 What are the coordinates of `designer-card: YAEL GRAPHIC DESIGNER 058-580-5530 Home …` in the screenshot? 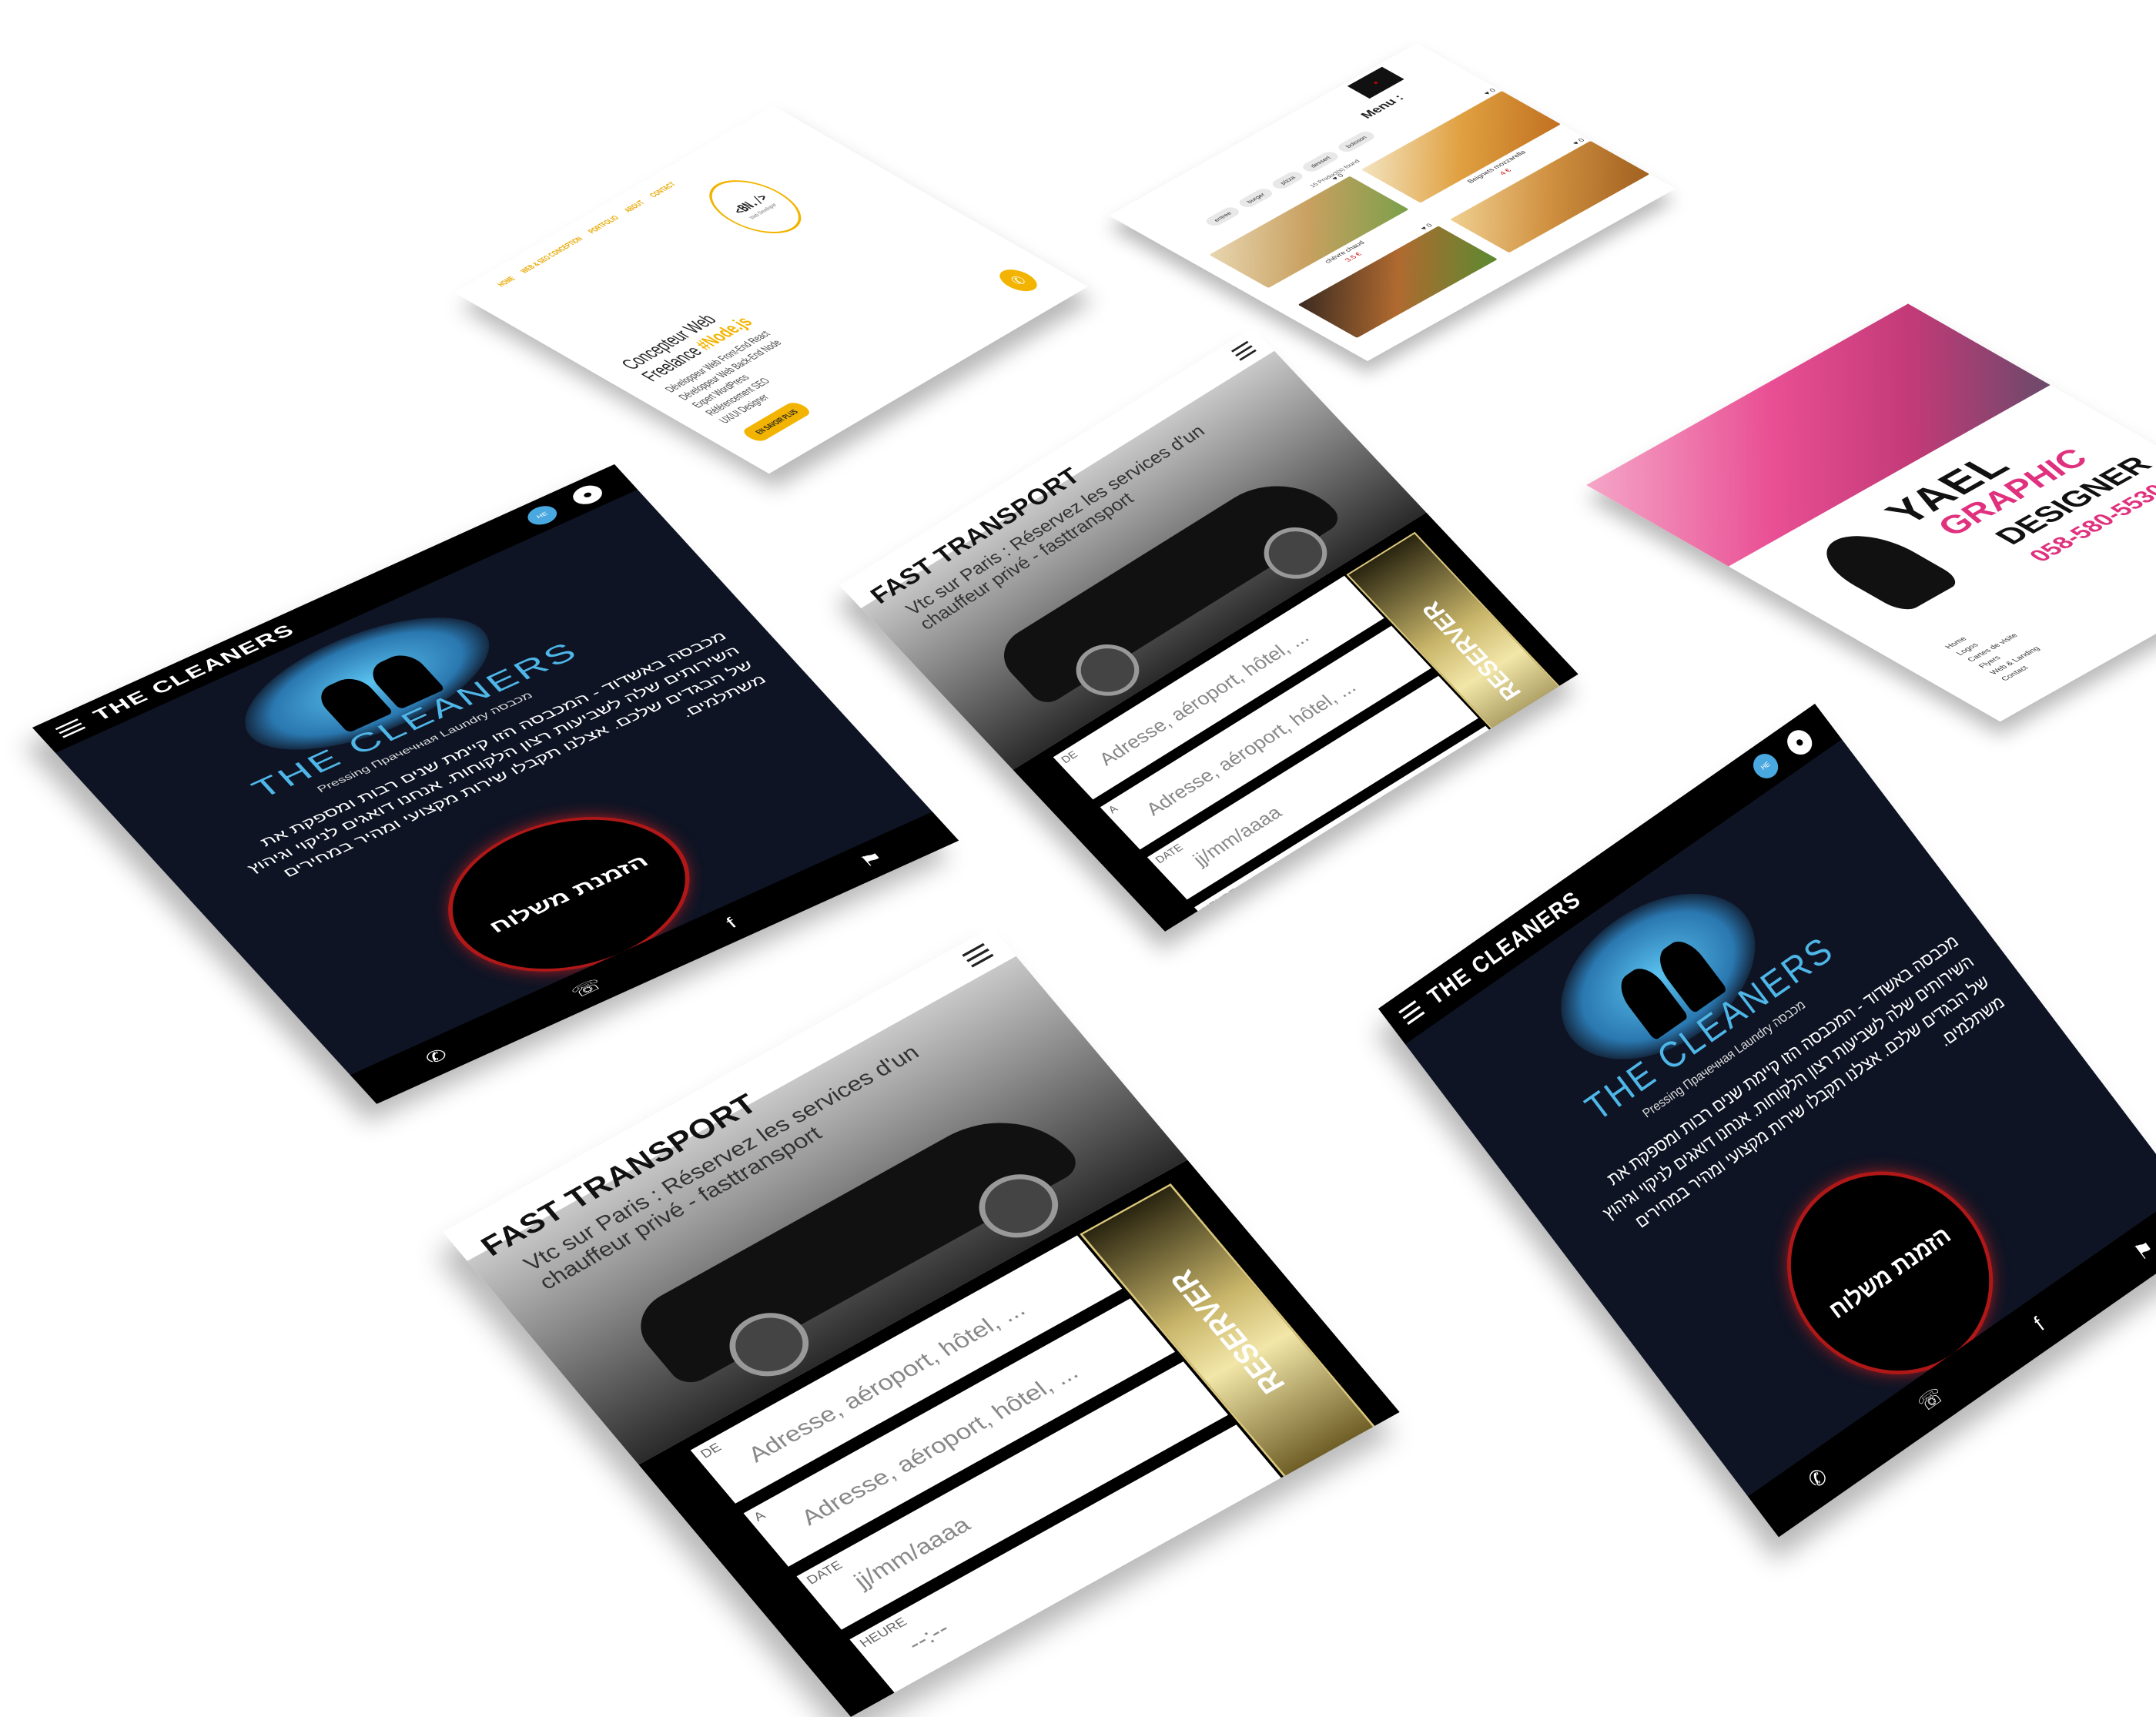 It's located at (1871, 512).